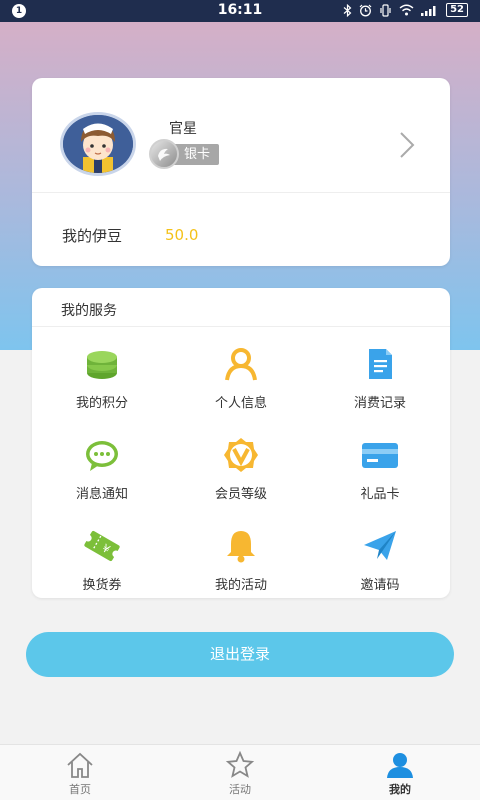 The width and height of the screenshot is (480, 800). What do you see at coordinates (380, 364) in the screenshot?
I see `document-icon` at bounding box center [380, 364].